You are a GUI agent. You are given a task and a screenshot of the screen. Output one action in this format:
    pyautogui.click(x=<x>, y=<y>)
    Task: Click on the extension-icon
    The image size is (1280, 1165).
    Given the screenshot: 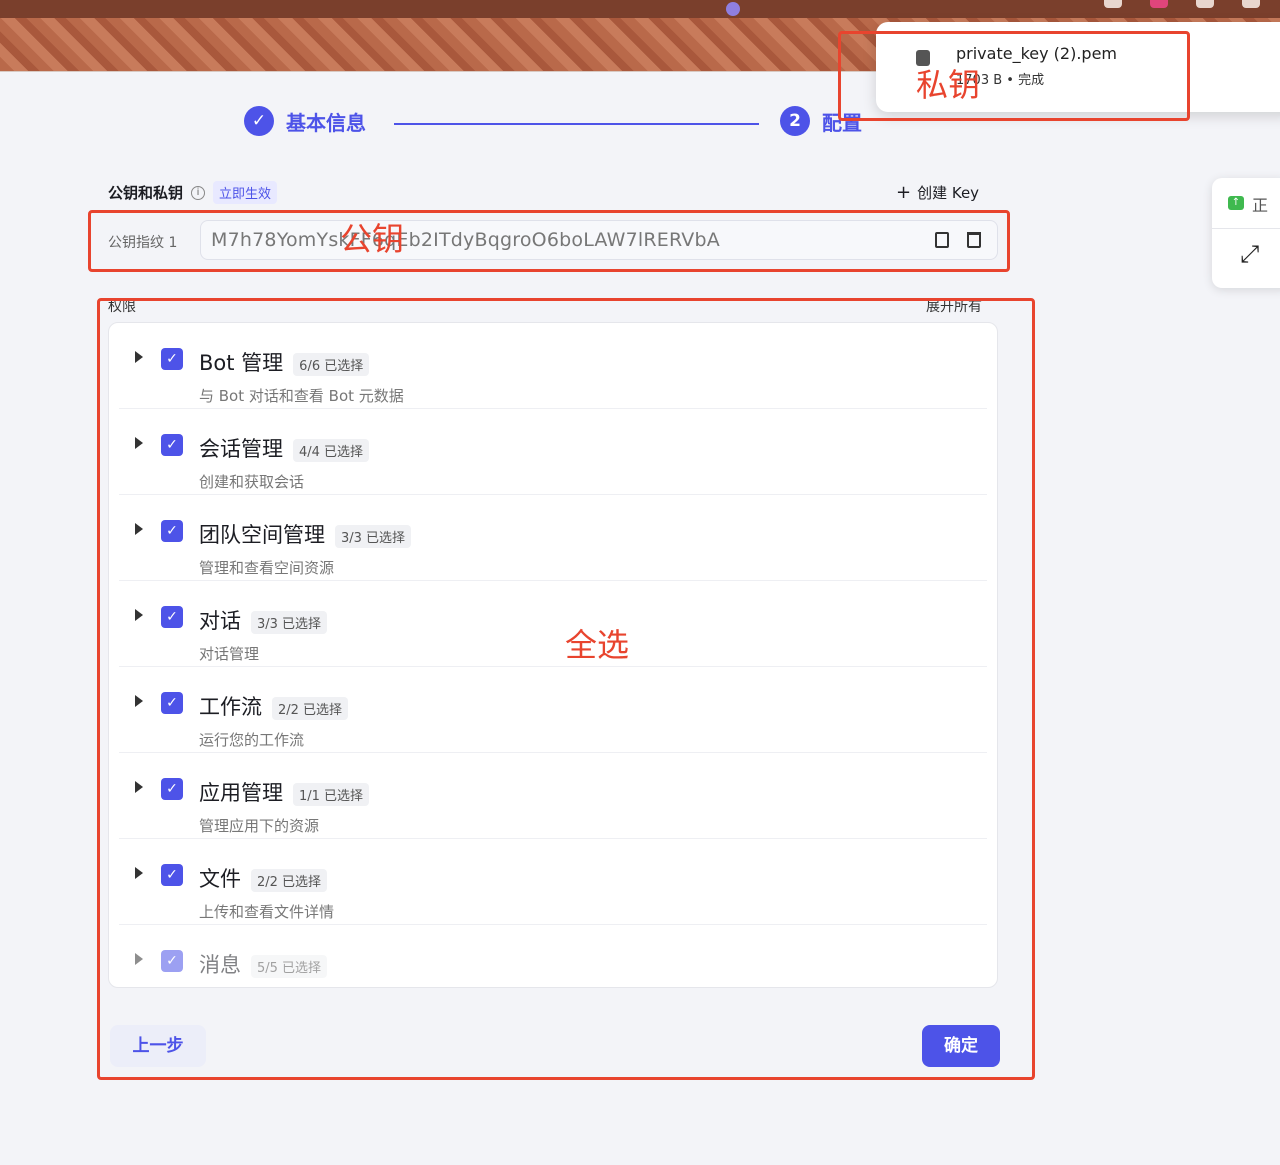 What is the action you would take?
    pyautogui.click(x=1159, y=4)
    